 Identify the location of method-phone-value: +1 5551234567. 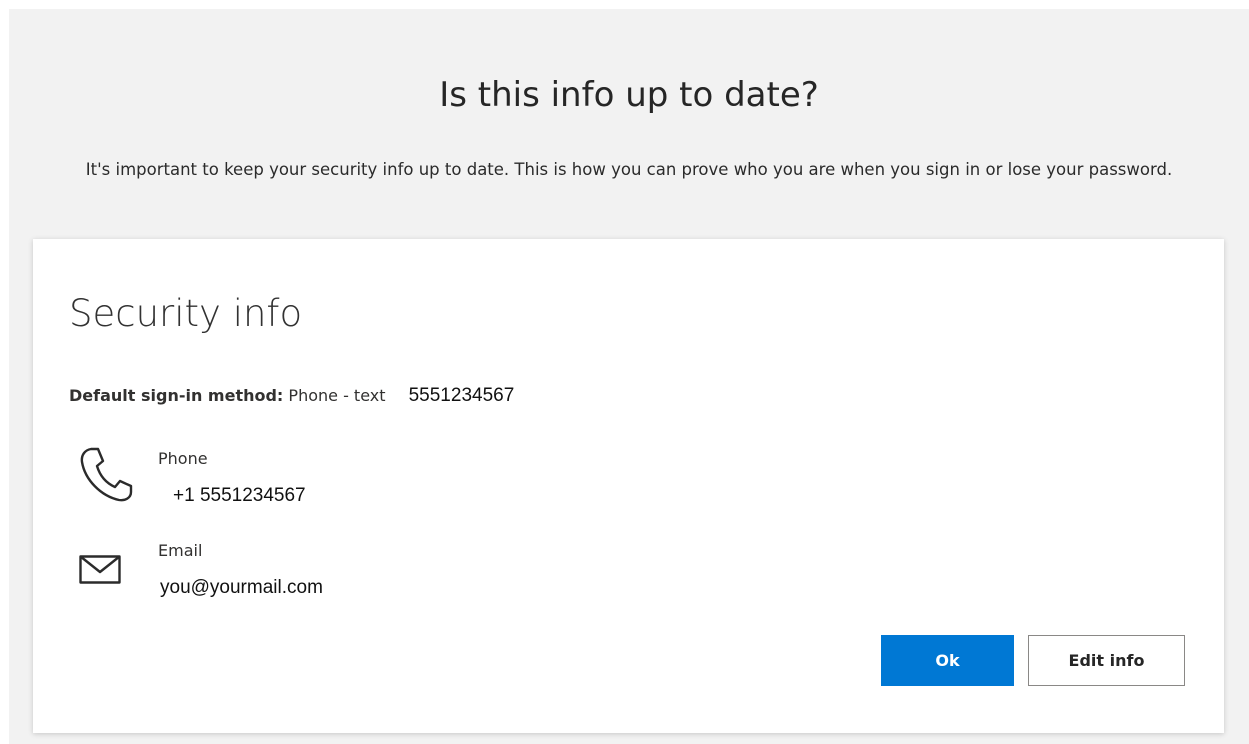
(239, 495).